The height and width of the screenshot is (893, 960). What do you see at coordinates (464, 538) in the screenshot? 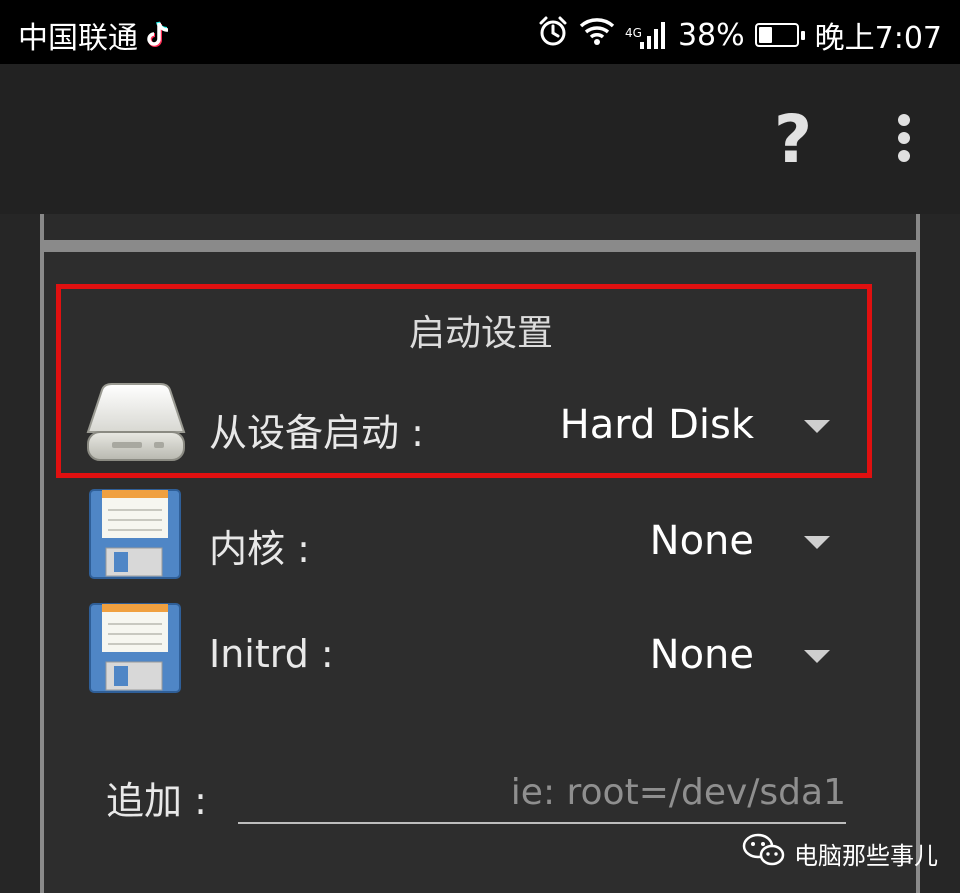
I see `kernel-row: 内核 : None` at bounding box center [464, 538].